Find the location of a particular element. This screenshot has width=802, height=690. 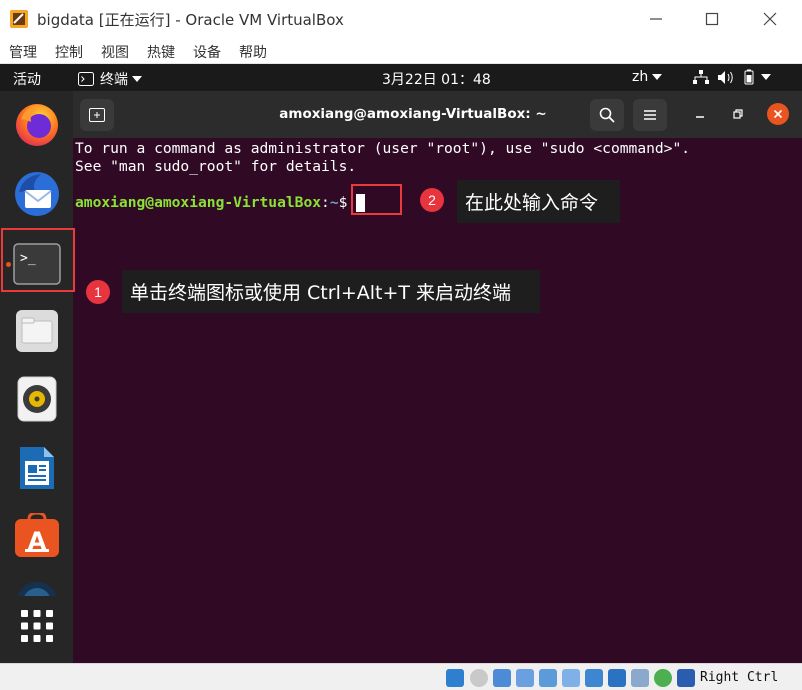

ubuntu-top-bar: 活动 终端 3月22日 01：48 zh is located at coordinates (401, 77).